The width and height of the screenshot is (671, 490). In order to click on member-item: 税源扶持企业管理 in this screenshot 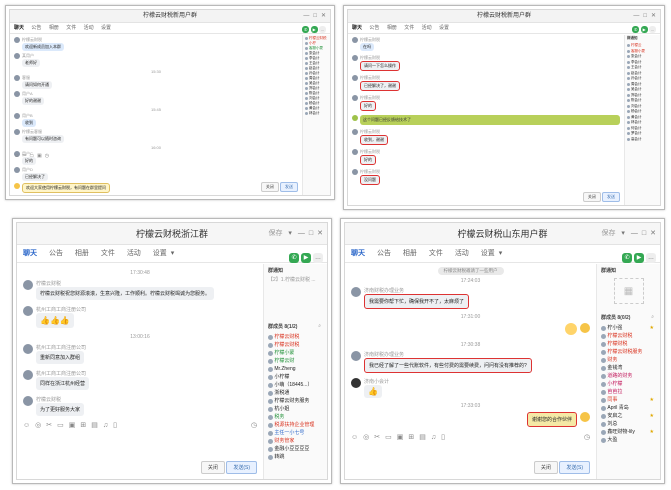, I will do `click(295, 425)`.